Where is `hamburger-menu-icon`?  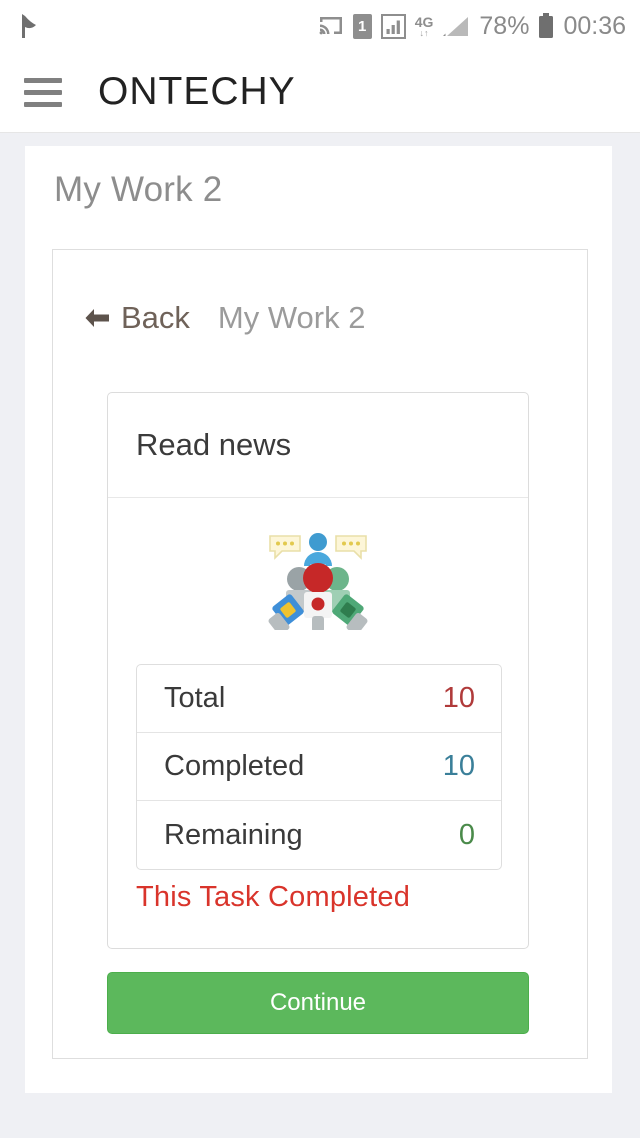
hamburger-menu-icon is located at coordinates (43, 92).